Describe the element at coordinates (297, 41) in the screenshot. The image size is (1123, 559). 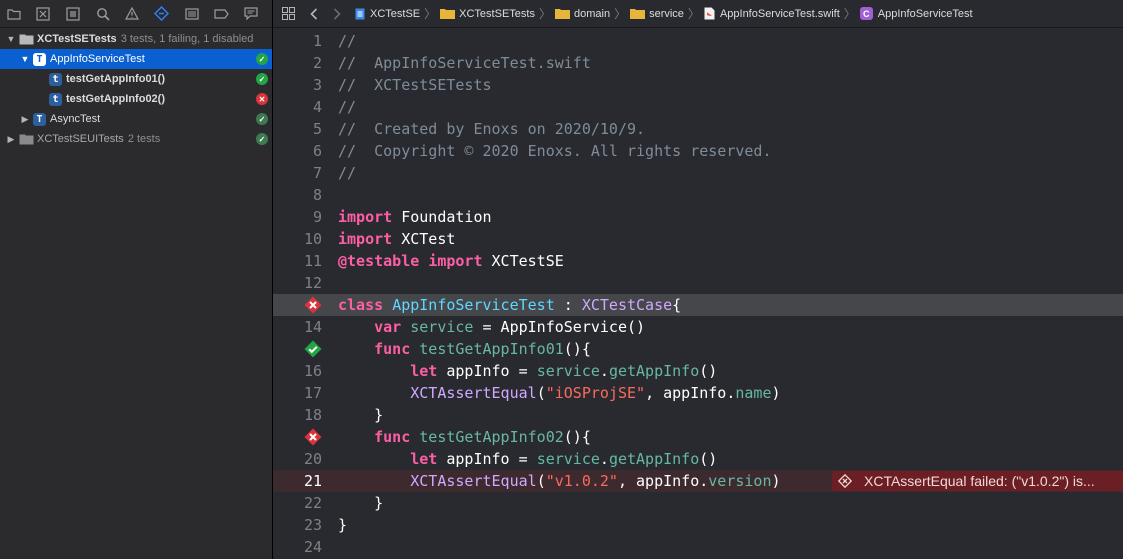
I see `line-number: 1` at that location.